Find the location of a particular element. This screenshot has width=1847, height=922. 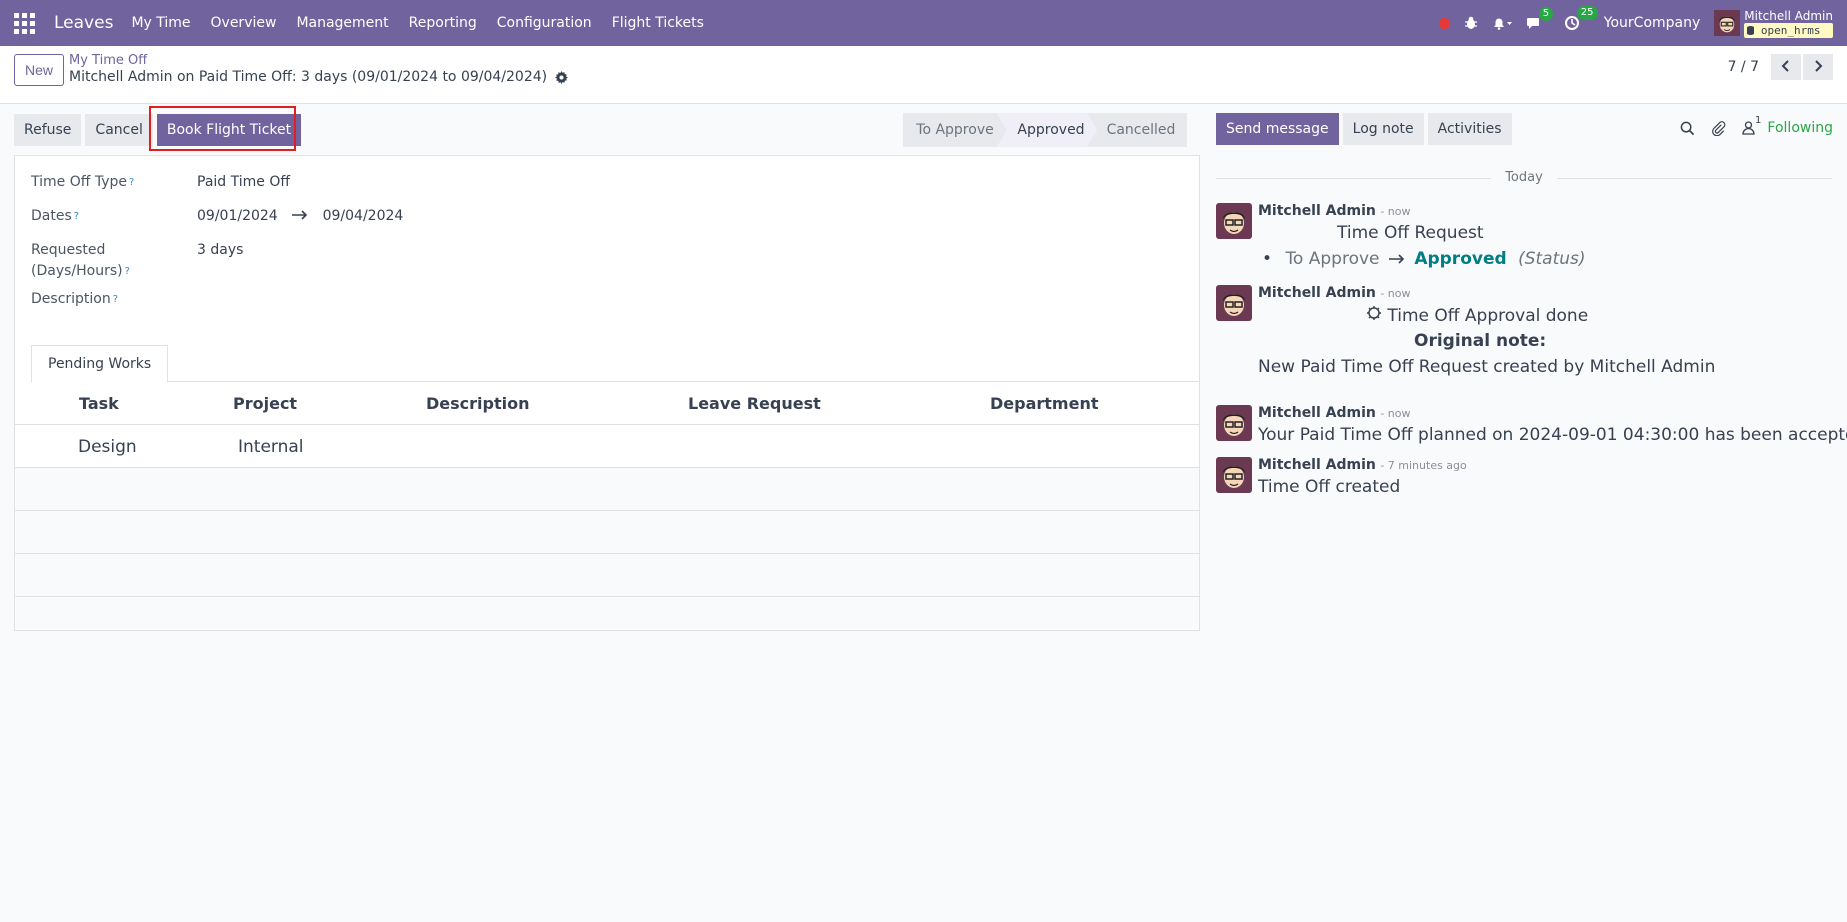

activities-button: Activities is located at coordinates (1469, 129).